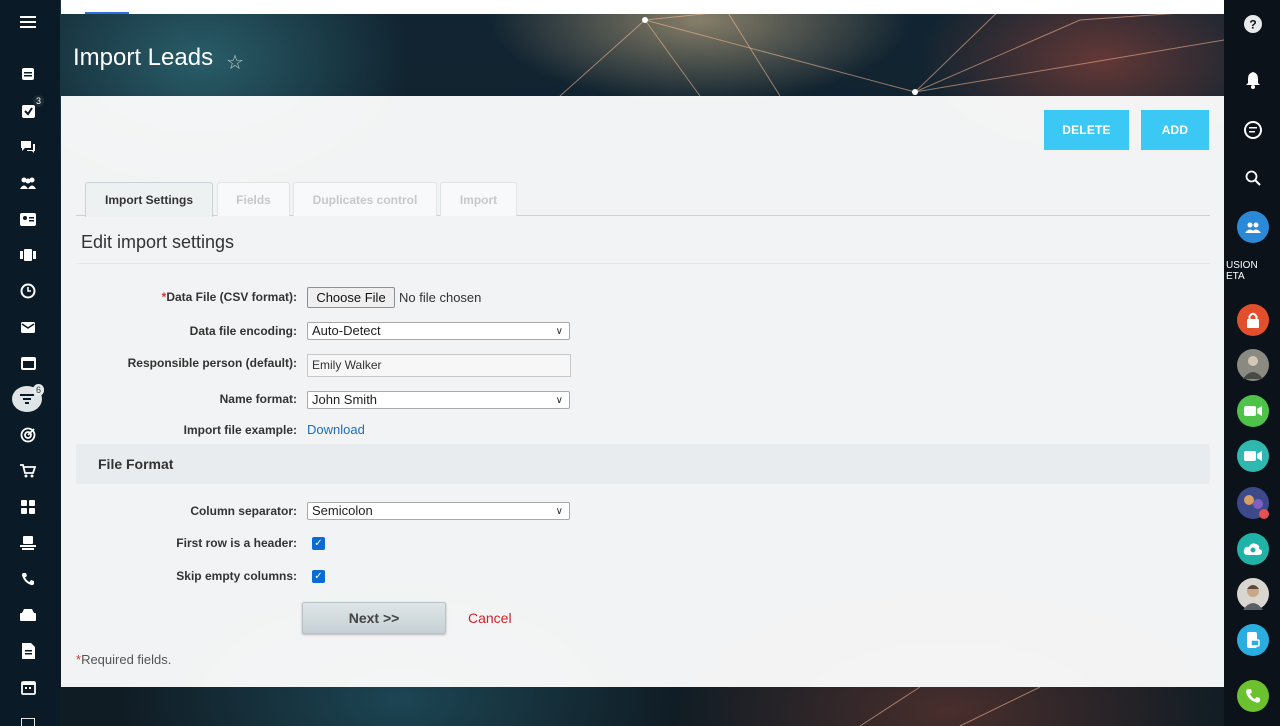  I want to click on clock-icon, so click(28, 291).